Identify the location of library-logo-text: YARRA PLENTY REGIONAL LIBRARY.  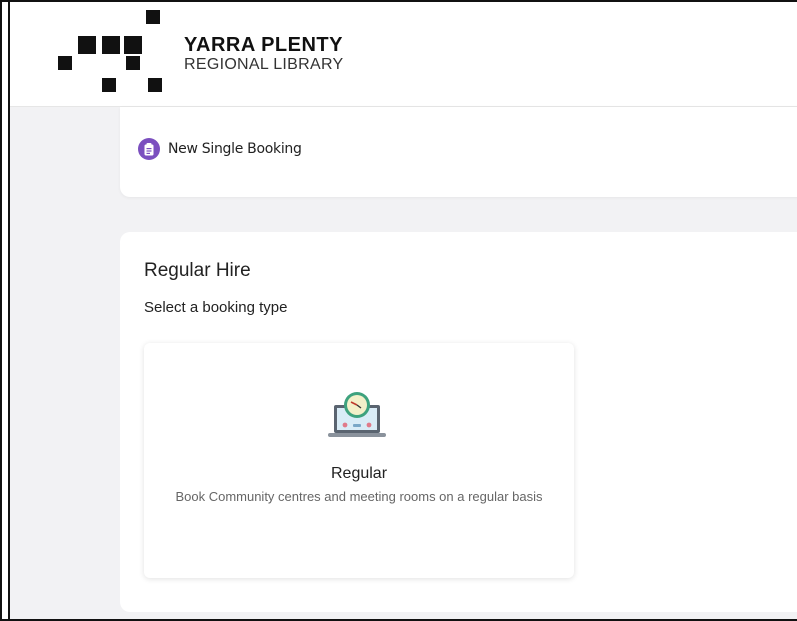
(264, 54).